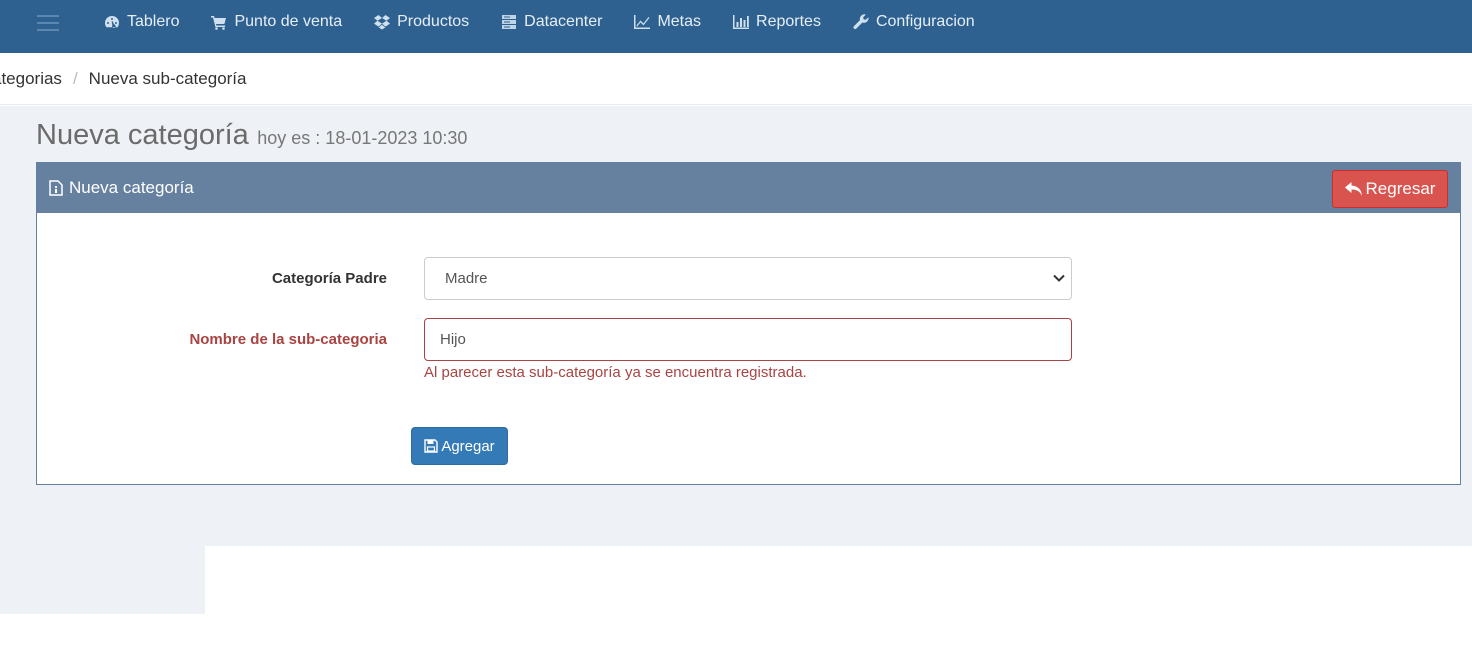 This screenshot has height=660, width=1472. I want to click on panel-title-text: Nueva categoría, so click(131, 187).